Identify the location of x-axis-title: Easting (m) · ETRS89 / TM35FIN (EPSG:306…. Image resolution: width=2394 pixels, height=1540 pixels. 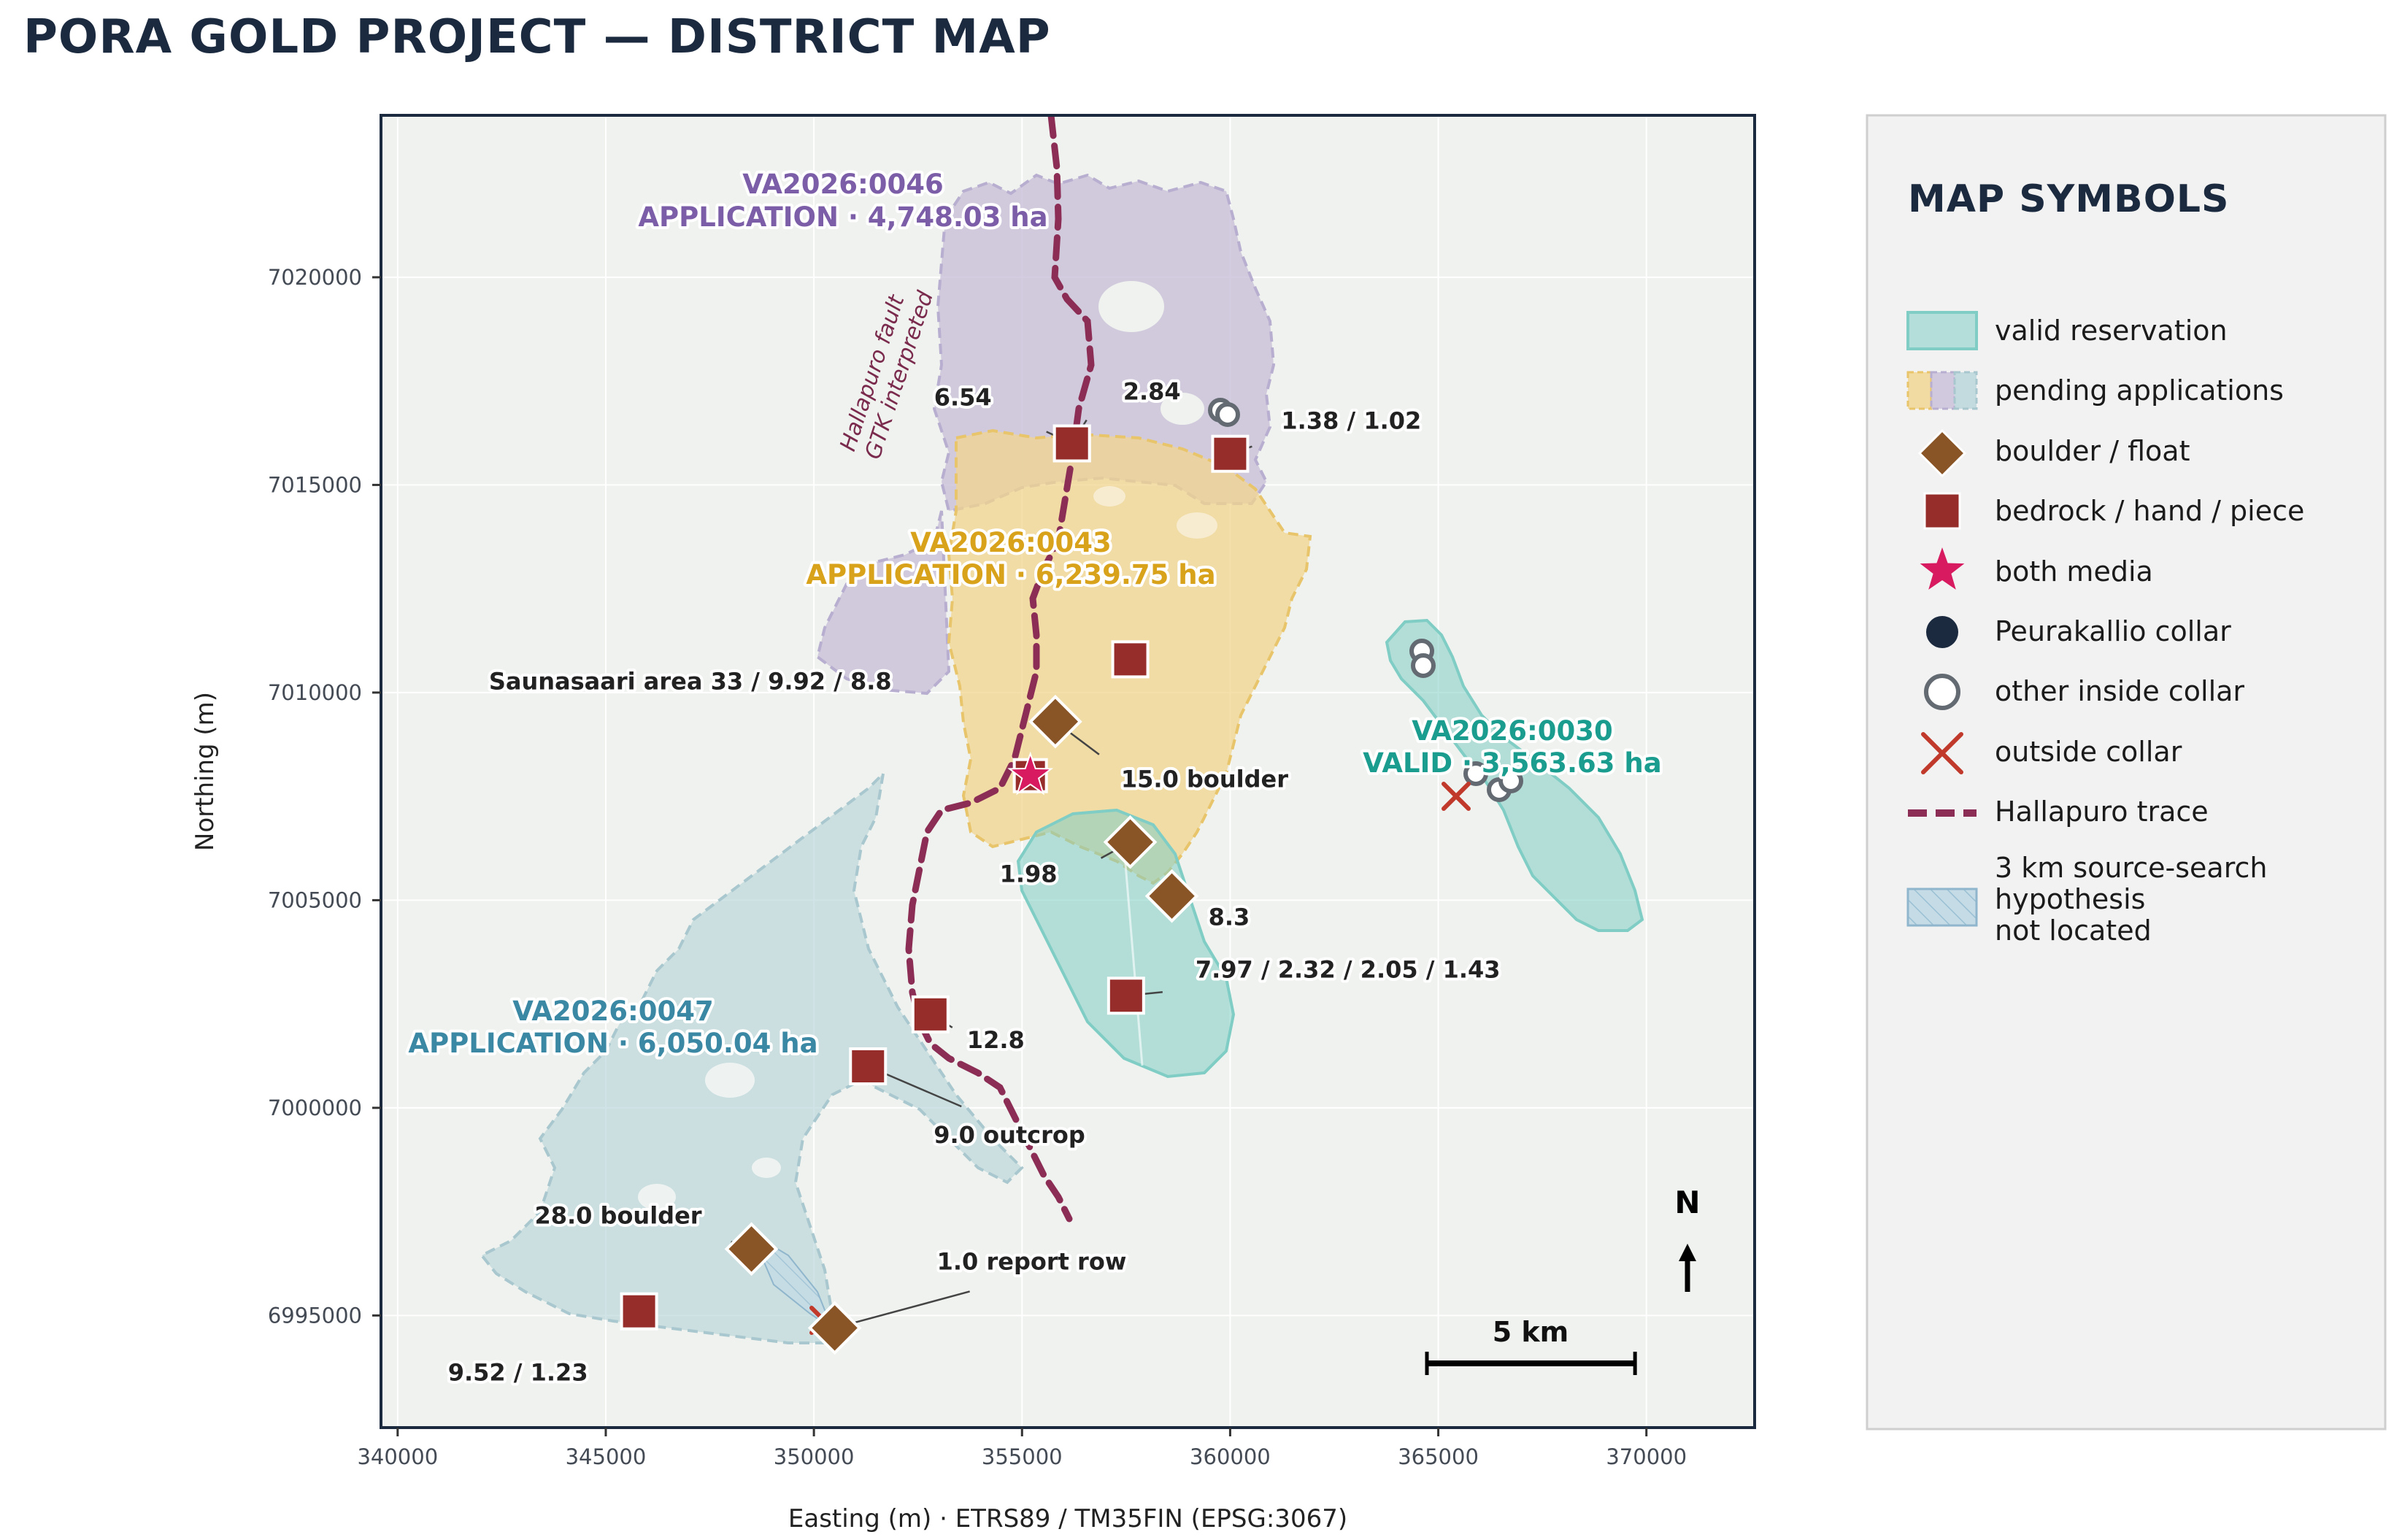
(1067, 1518).